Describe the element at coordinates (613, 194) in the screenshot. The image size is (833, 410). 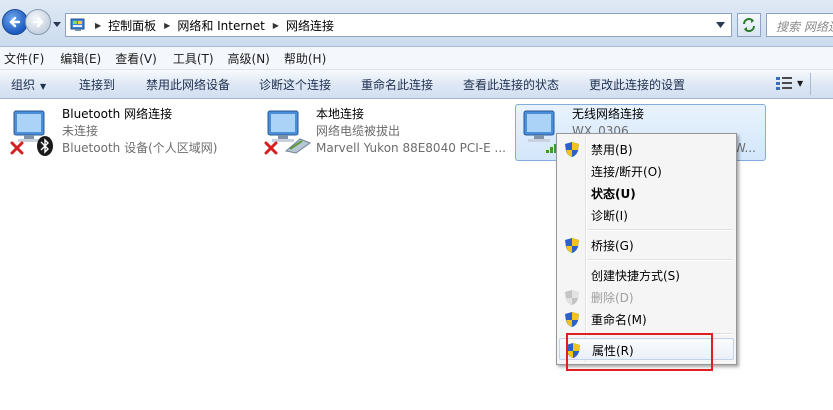
I see `menu-item-label: 状态(U)` at that location.